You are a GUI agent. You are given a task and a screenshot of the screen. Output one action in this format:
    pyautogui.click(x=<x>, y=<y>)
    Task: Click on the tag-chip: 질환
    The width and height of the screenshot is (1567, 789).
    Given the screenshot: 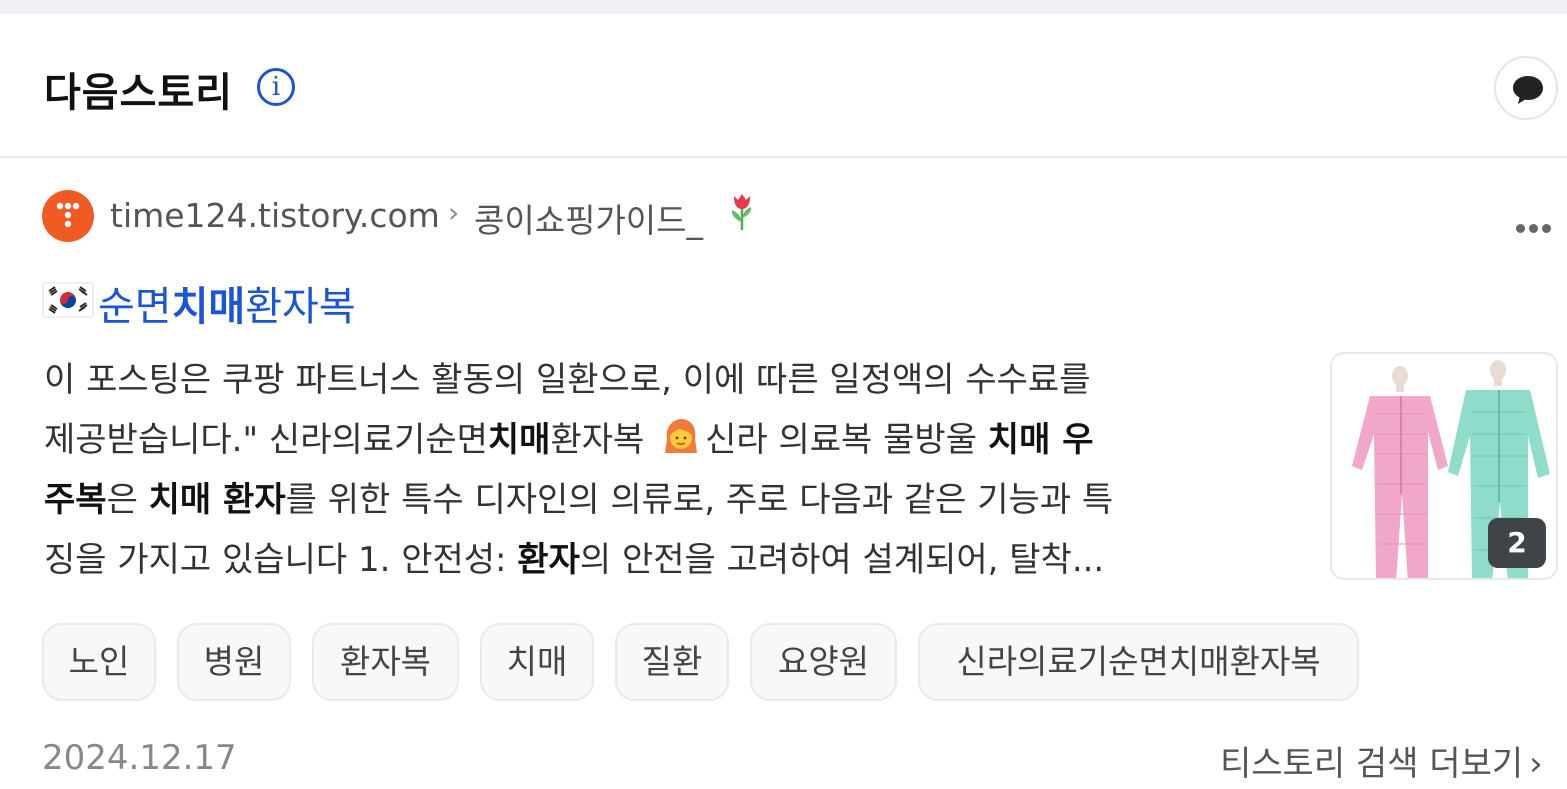 What is the action you would take?
    pyautogui.click(x=672, y=662)
    